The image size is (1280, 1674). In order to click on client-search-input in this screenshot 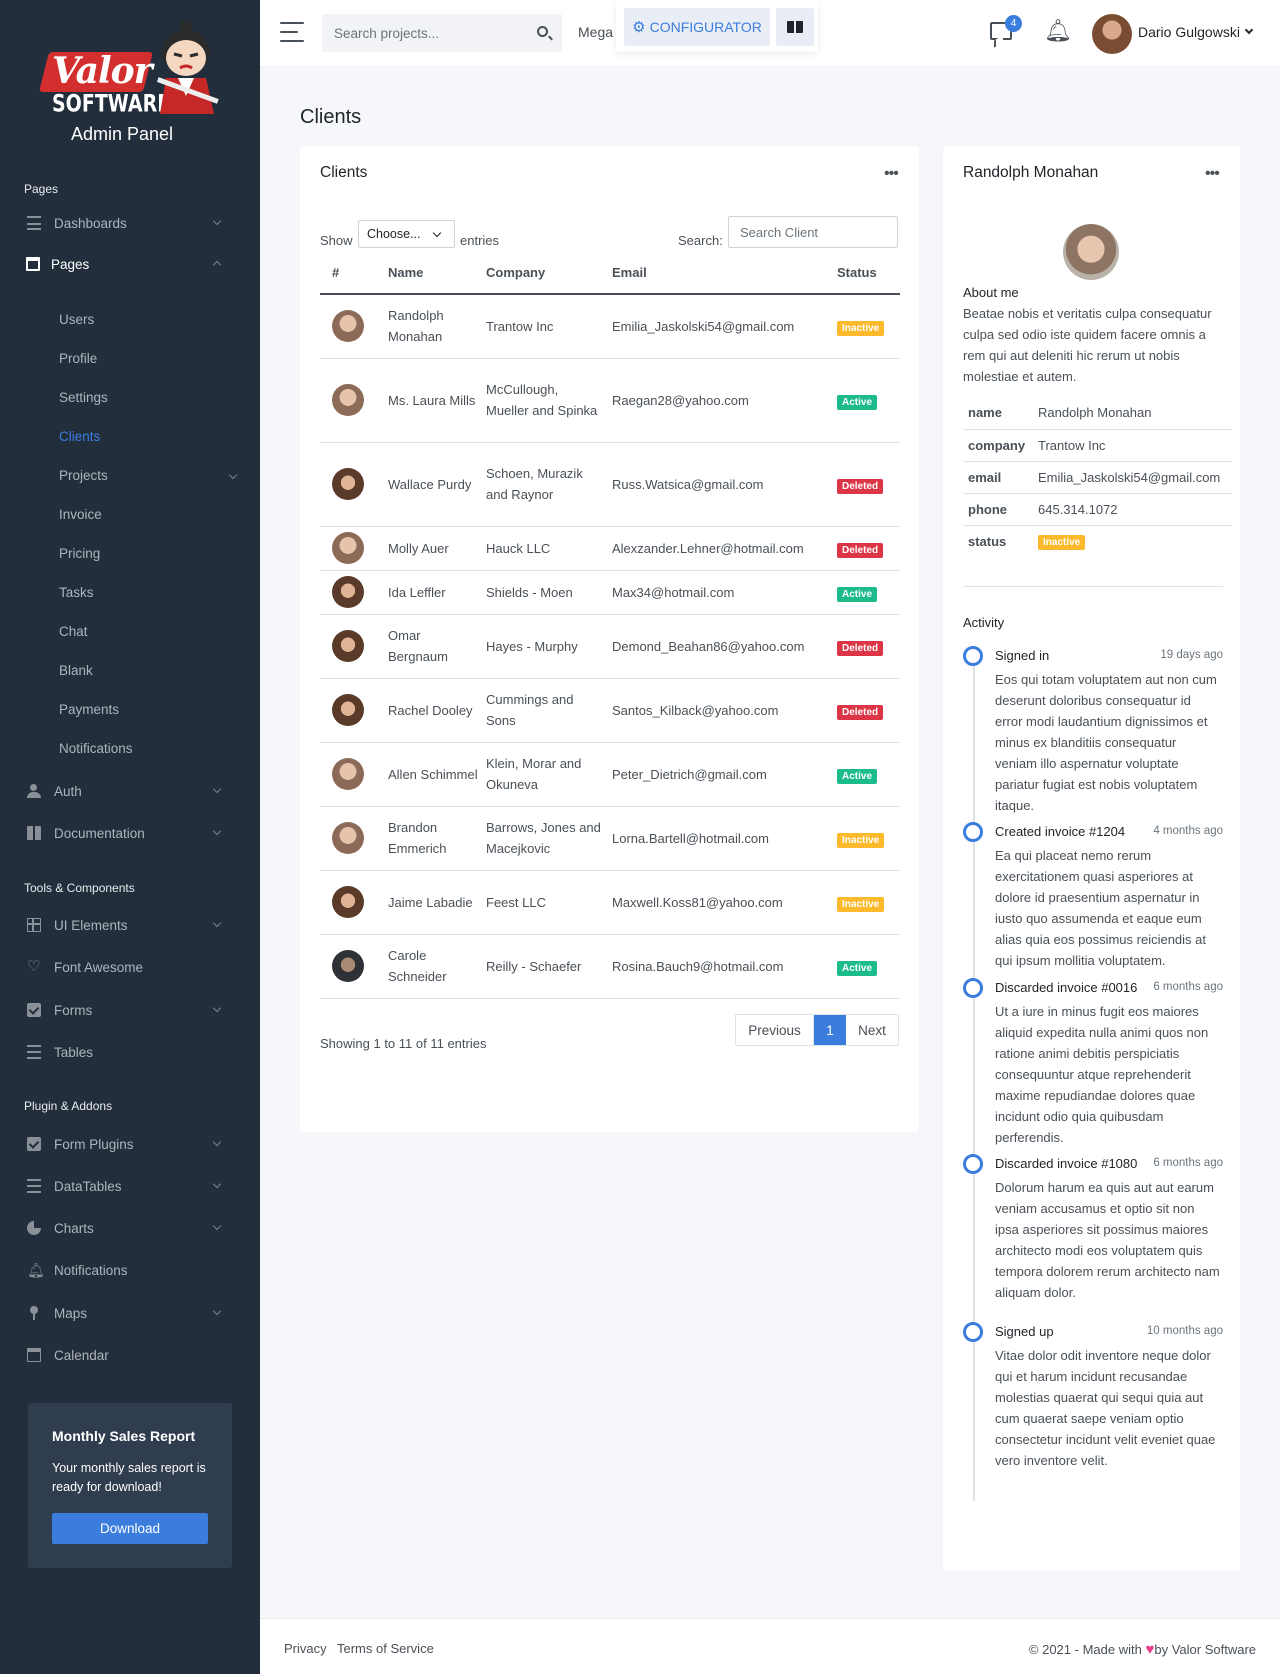, I will do `click(813, 232)`.